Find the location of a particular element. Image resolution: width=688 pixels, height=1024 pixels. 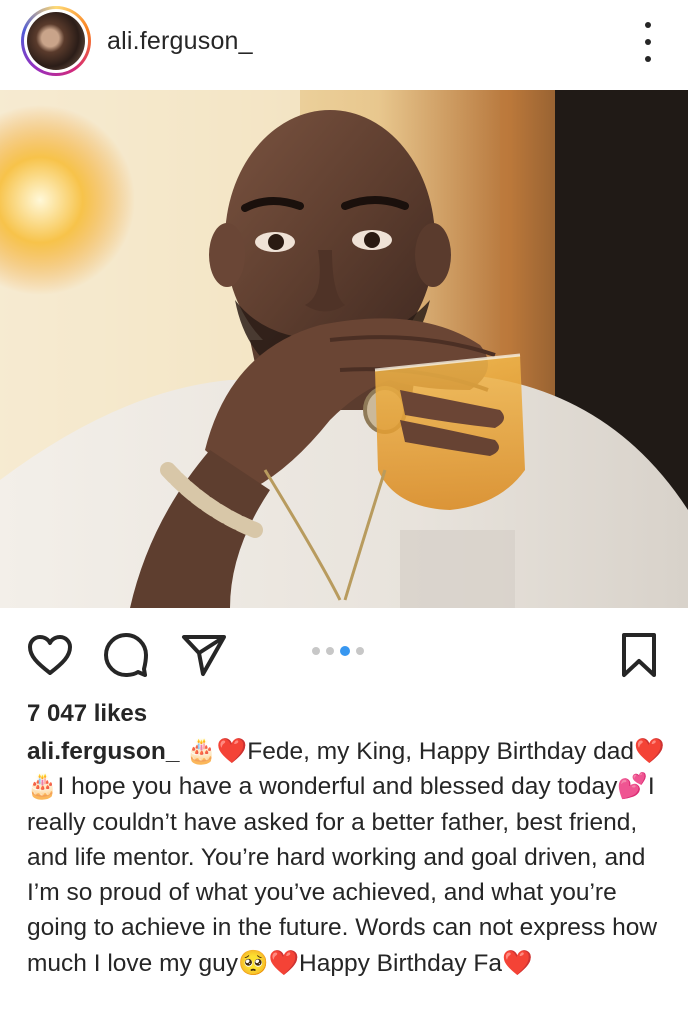

post-header: ali.ferguson_ is located at coordinates (344, 43).